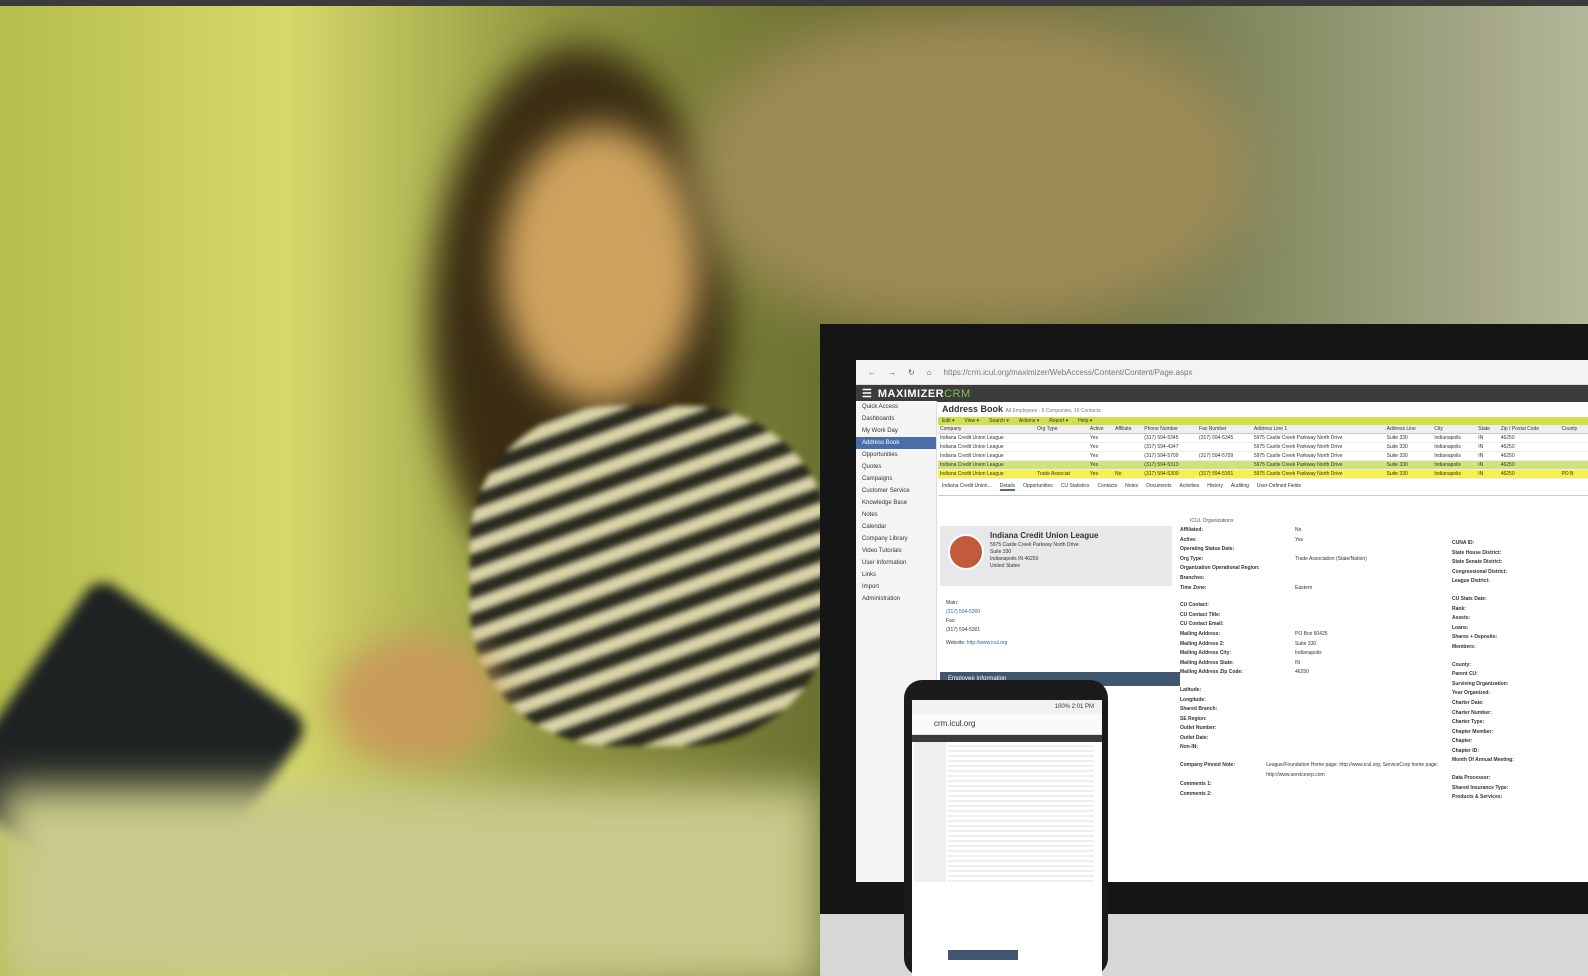  I want to click on sidebar-item: Video Tutorials, so click(896, 551).